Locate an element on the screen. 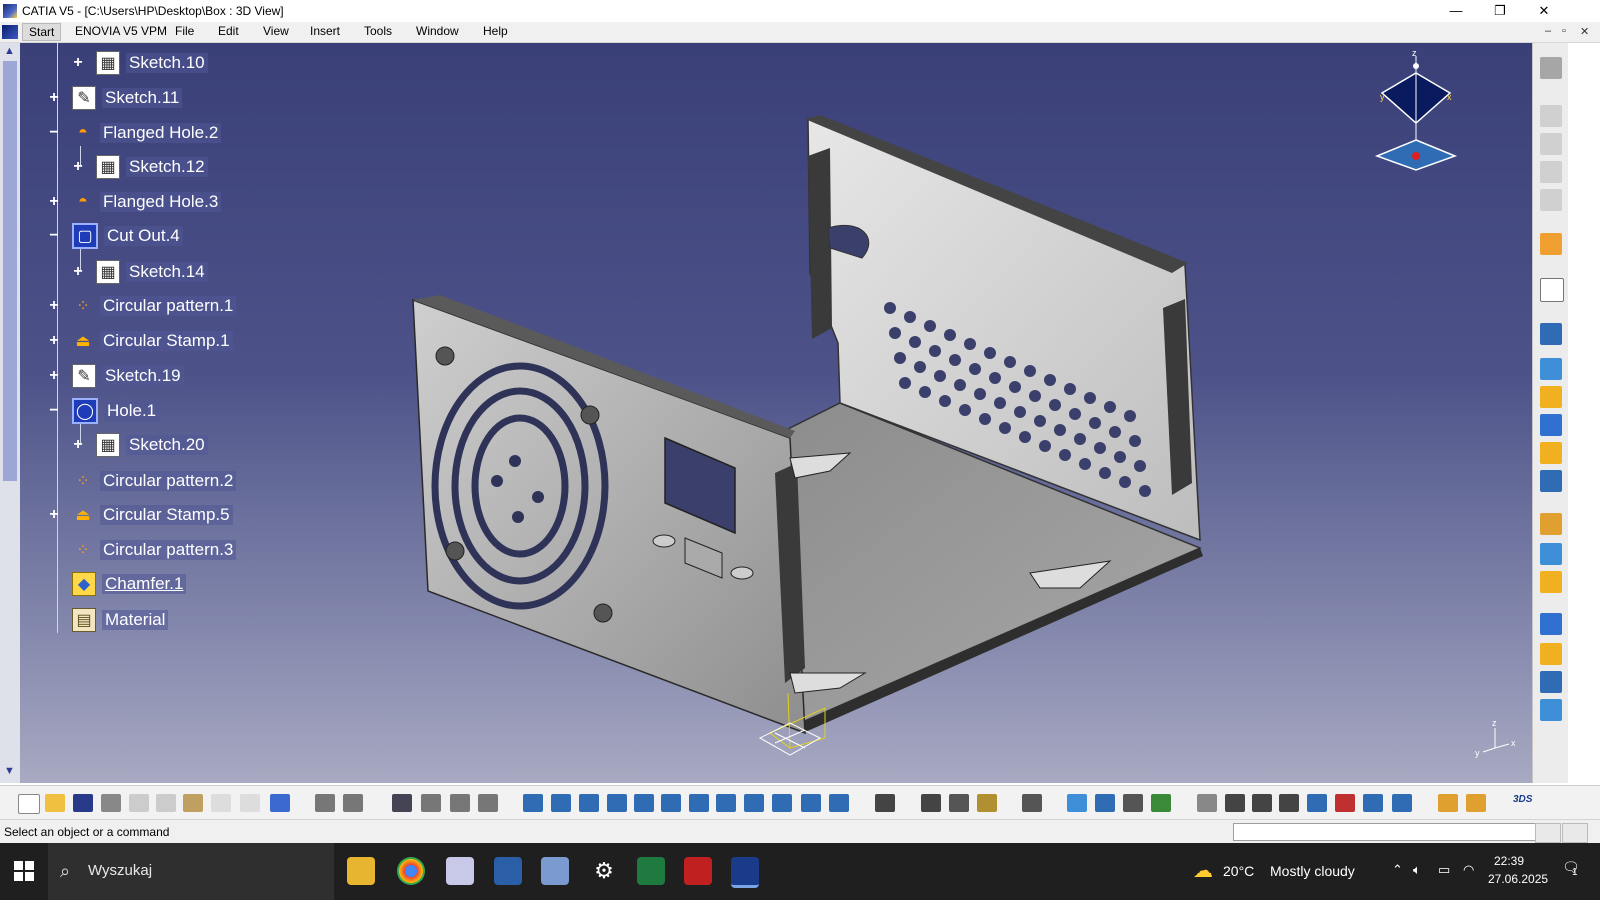 This screenshot has width=1600, height=900. copy-icon is located at coordinates (166, 803).